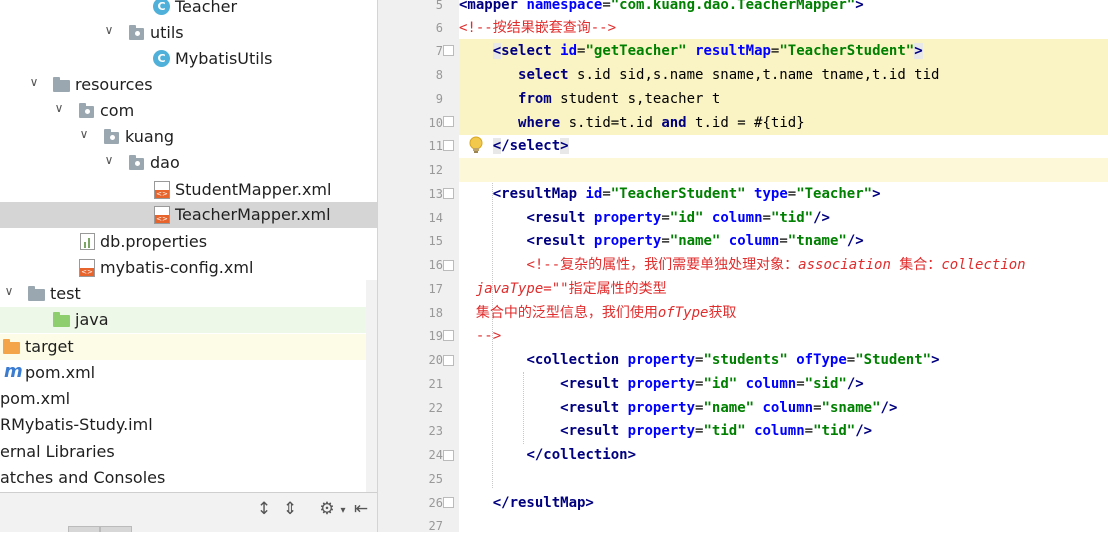 Image resolution: width=1108 pixels, height=538 pixels. I want to click on line-number: 22, so click(435, 408).